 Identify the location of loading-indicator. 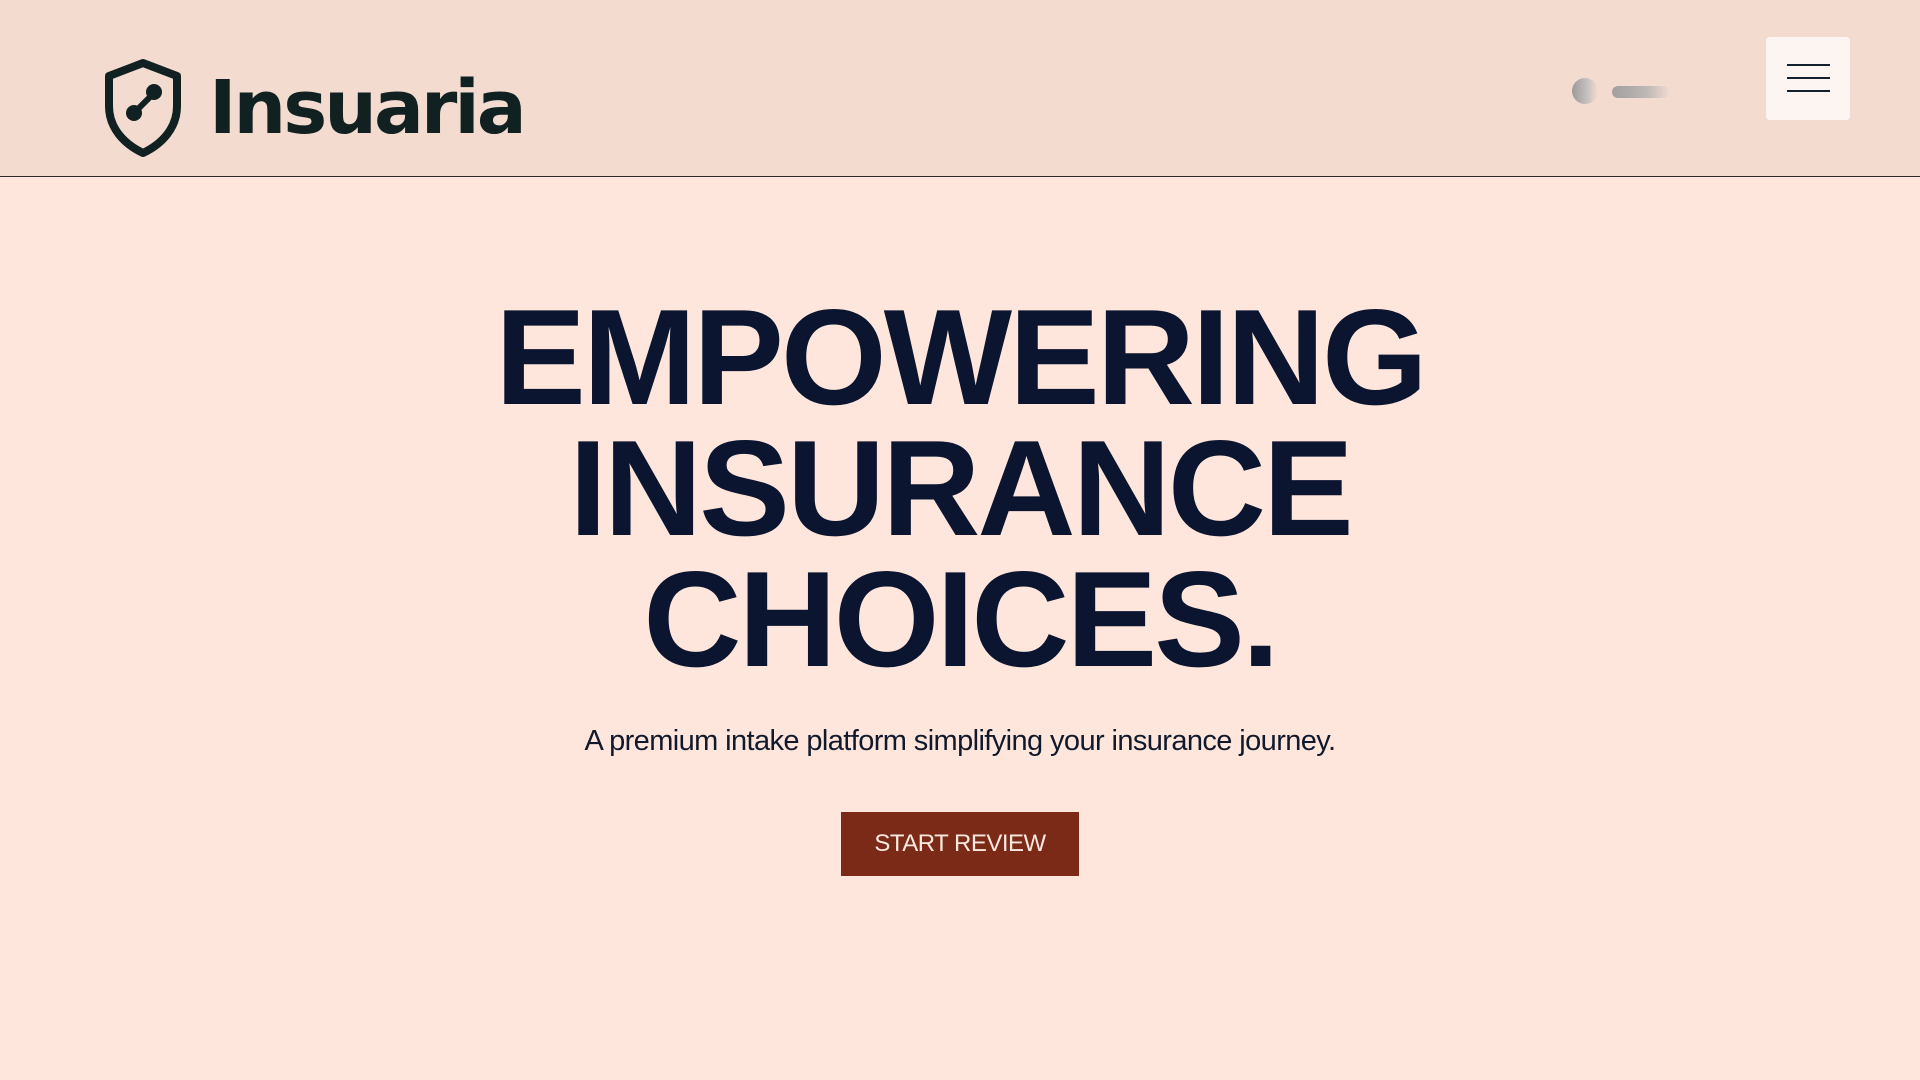
(1622, 92).